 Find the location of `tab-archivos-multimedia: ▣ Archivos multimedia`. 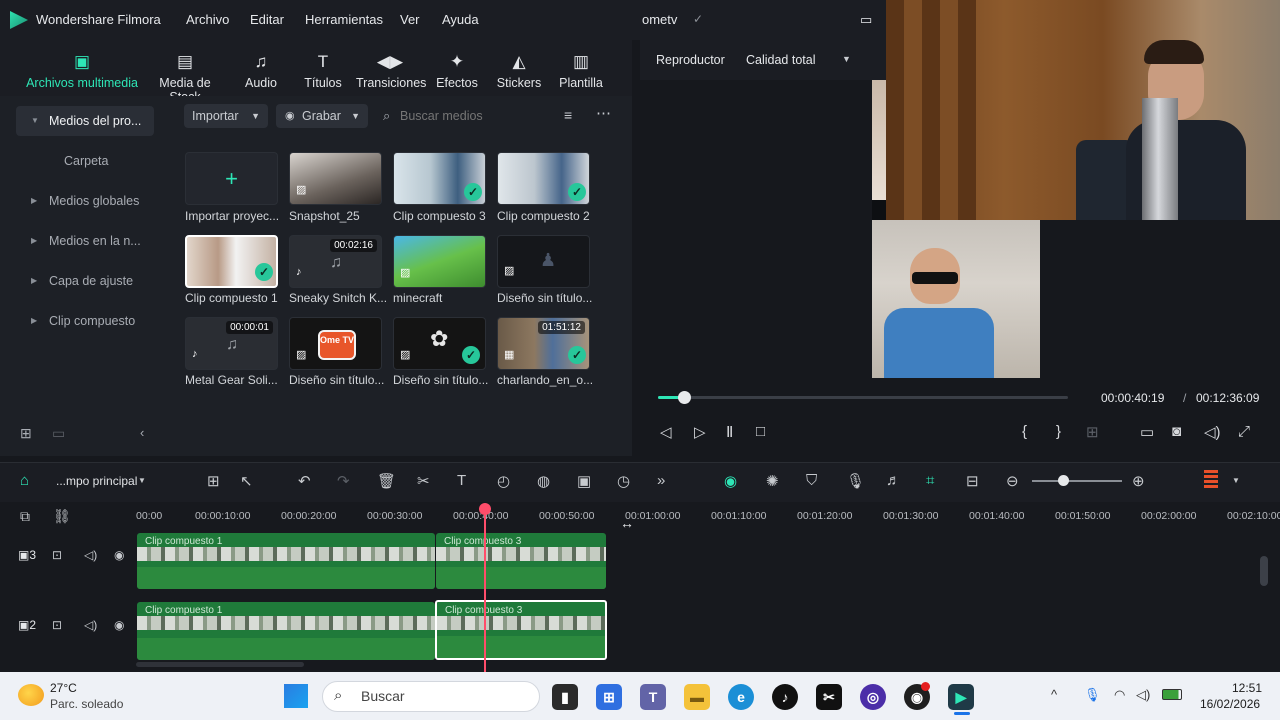

tab-archivos-multimedia: ▣ Archivos multimedia is located at coordinates (82, 68).